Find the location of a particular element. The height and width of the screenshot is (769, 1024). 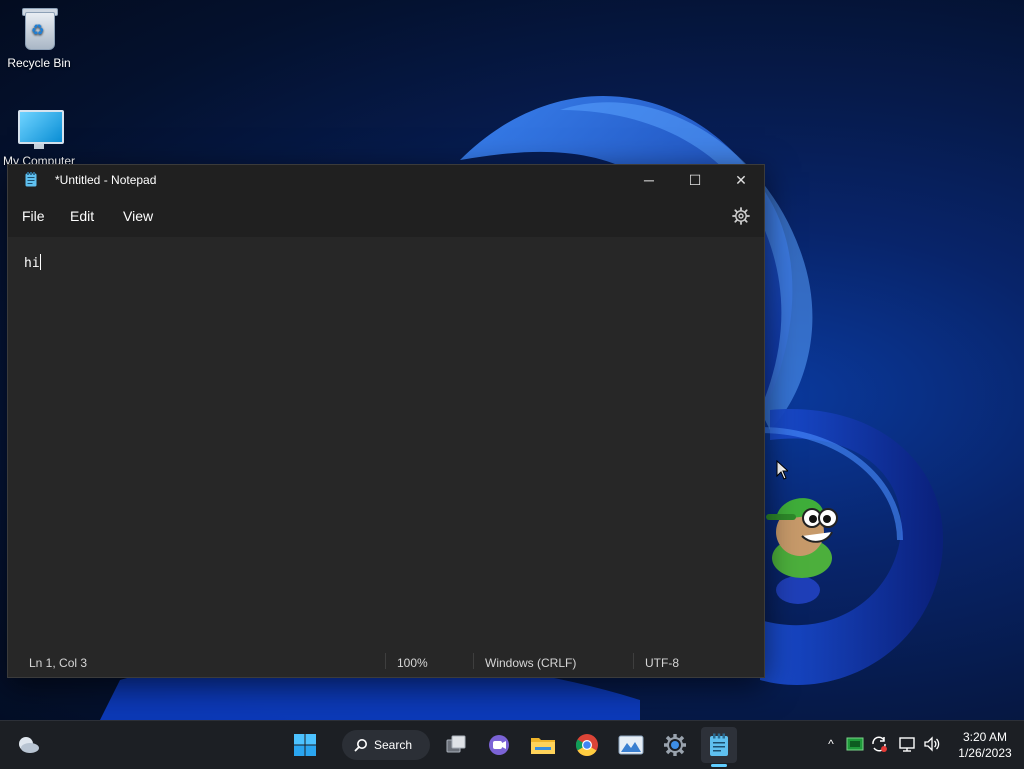

settings-button is located at coordinates (675, 745).